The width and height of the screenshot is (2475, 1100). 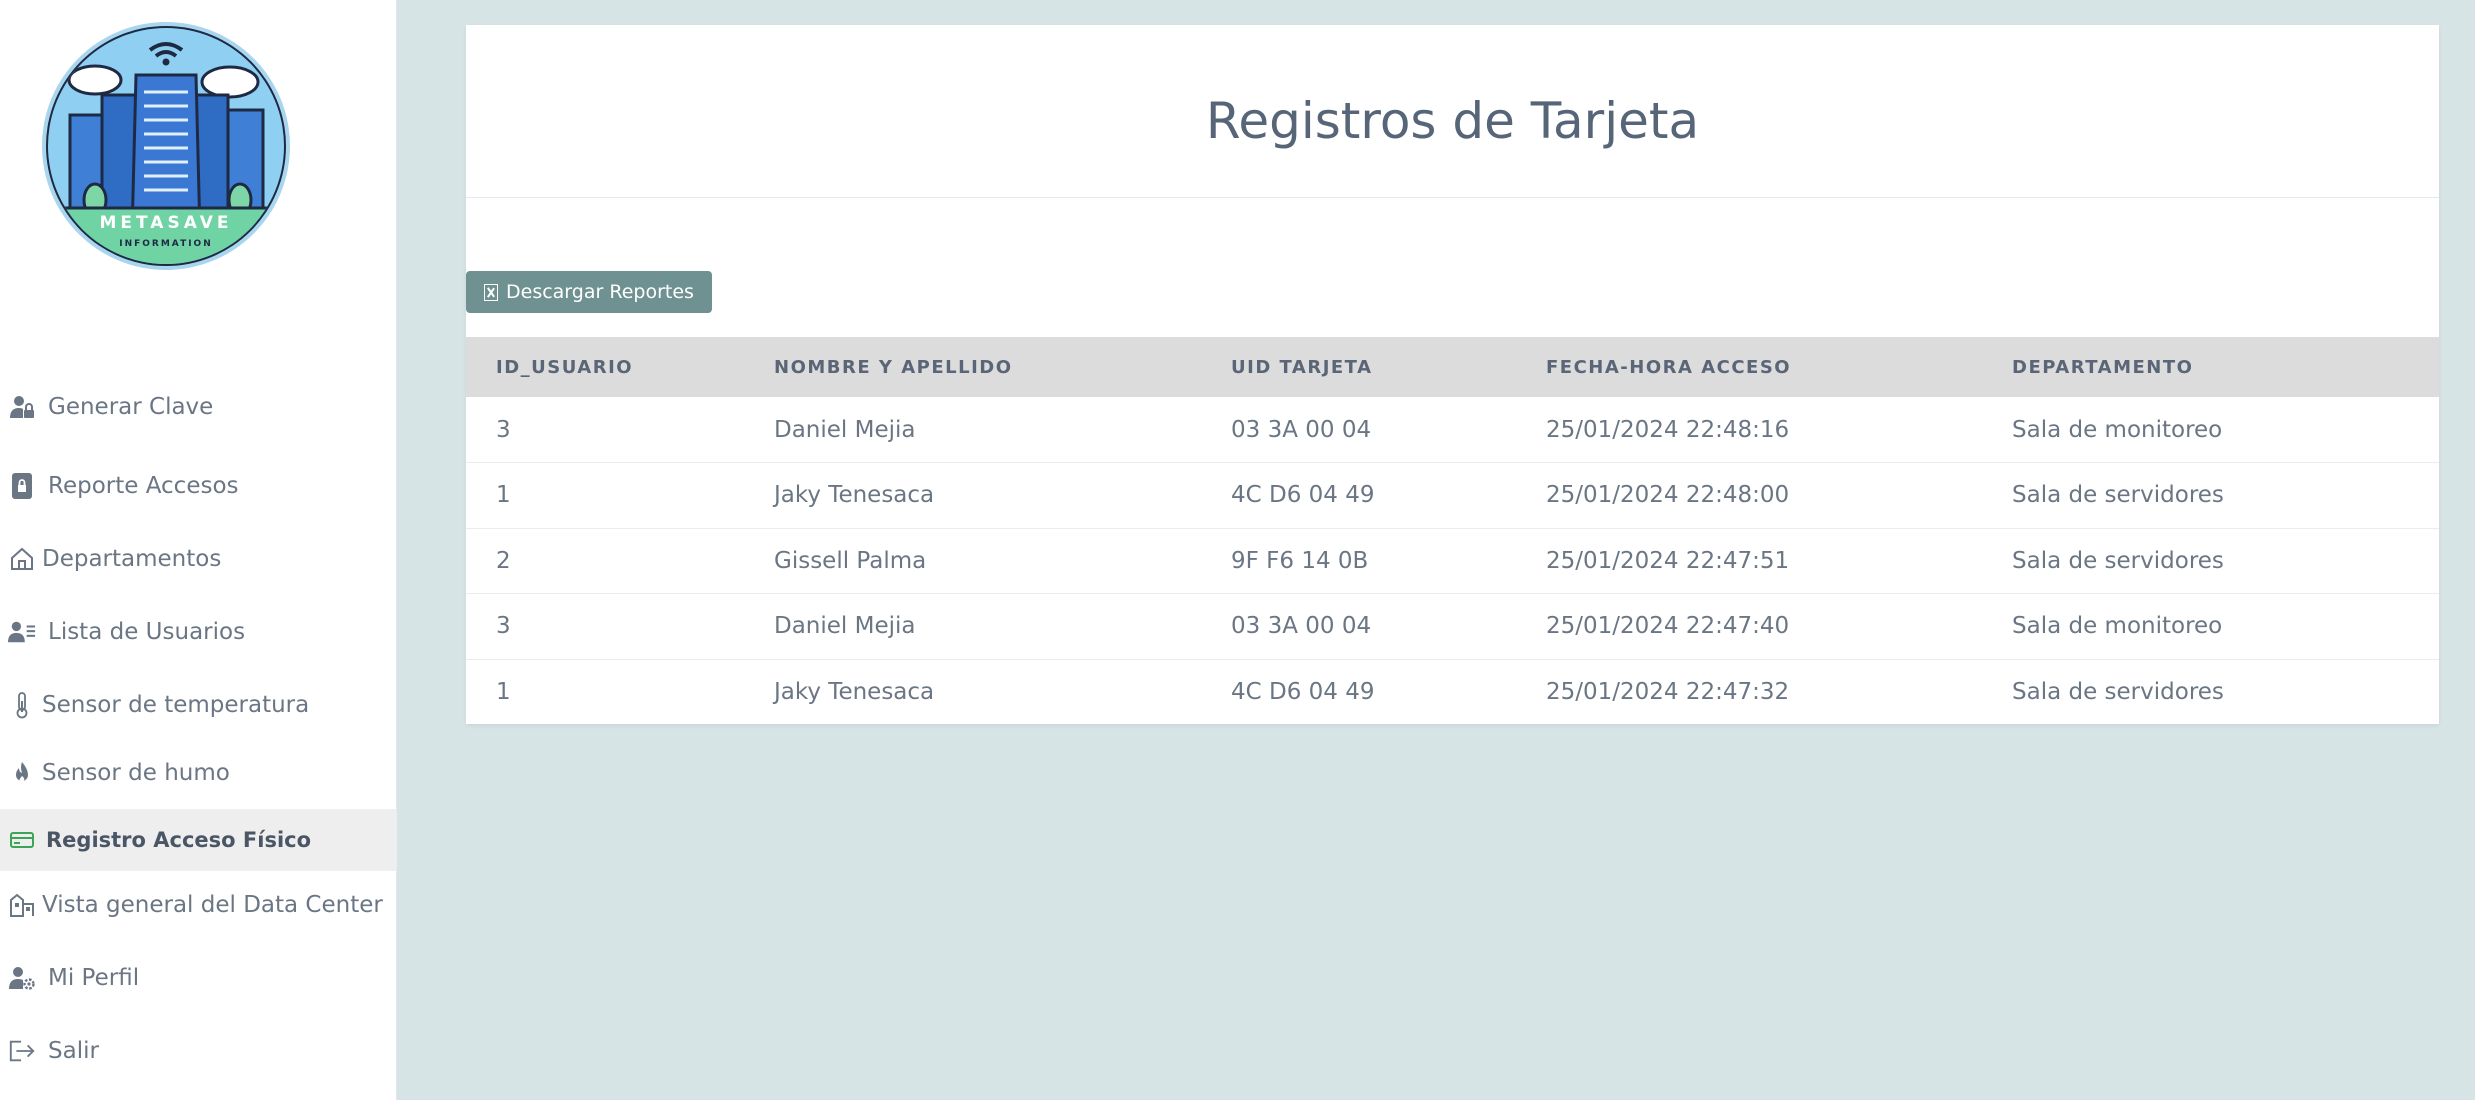 I want to click on fire-icon, so click(x=22, y=773).